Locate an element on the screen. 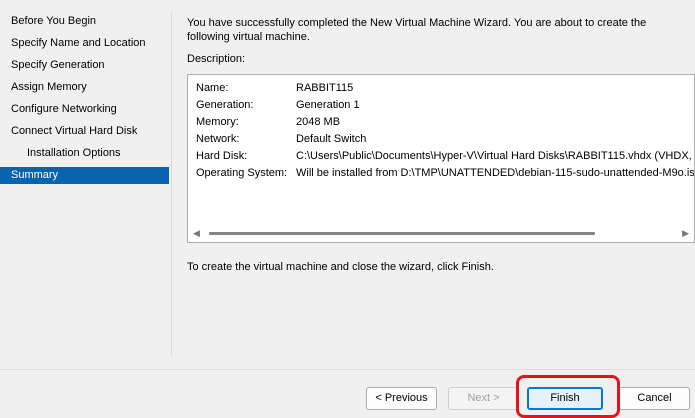 This screenshot has height=418, width=695. detail-key: Operating System: is located at coordinates (242, 173).